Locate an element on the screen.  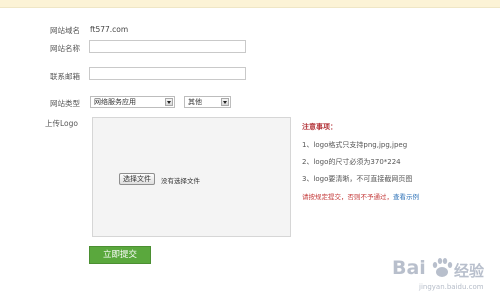
view-example-link: 查看示例 is located at coordinates (406, 197).